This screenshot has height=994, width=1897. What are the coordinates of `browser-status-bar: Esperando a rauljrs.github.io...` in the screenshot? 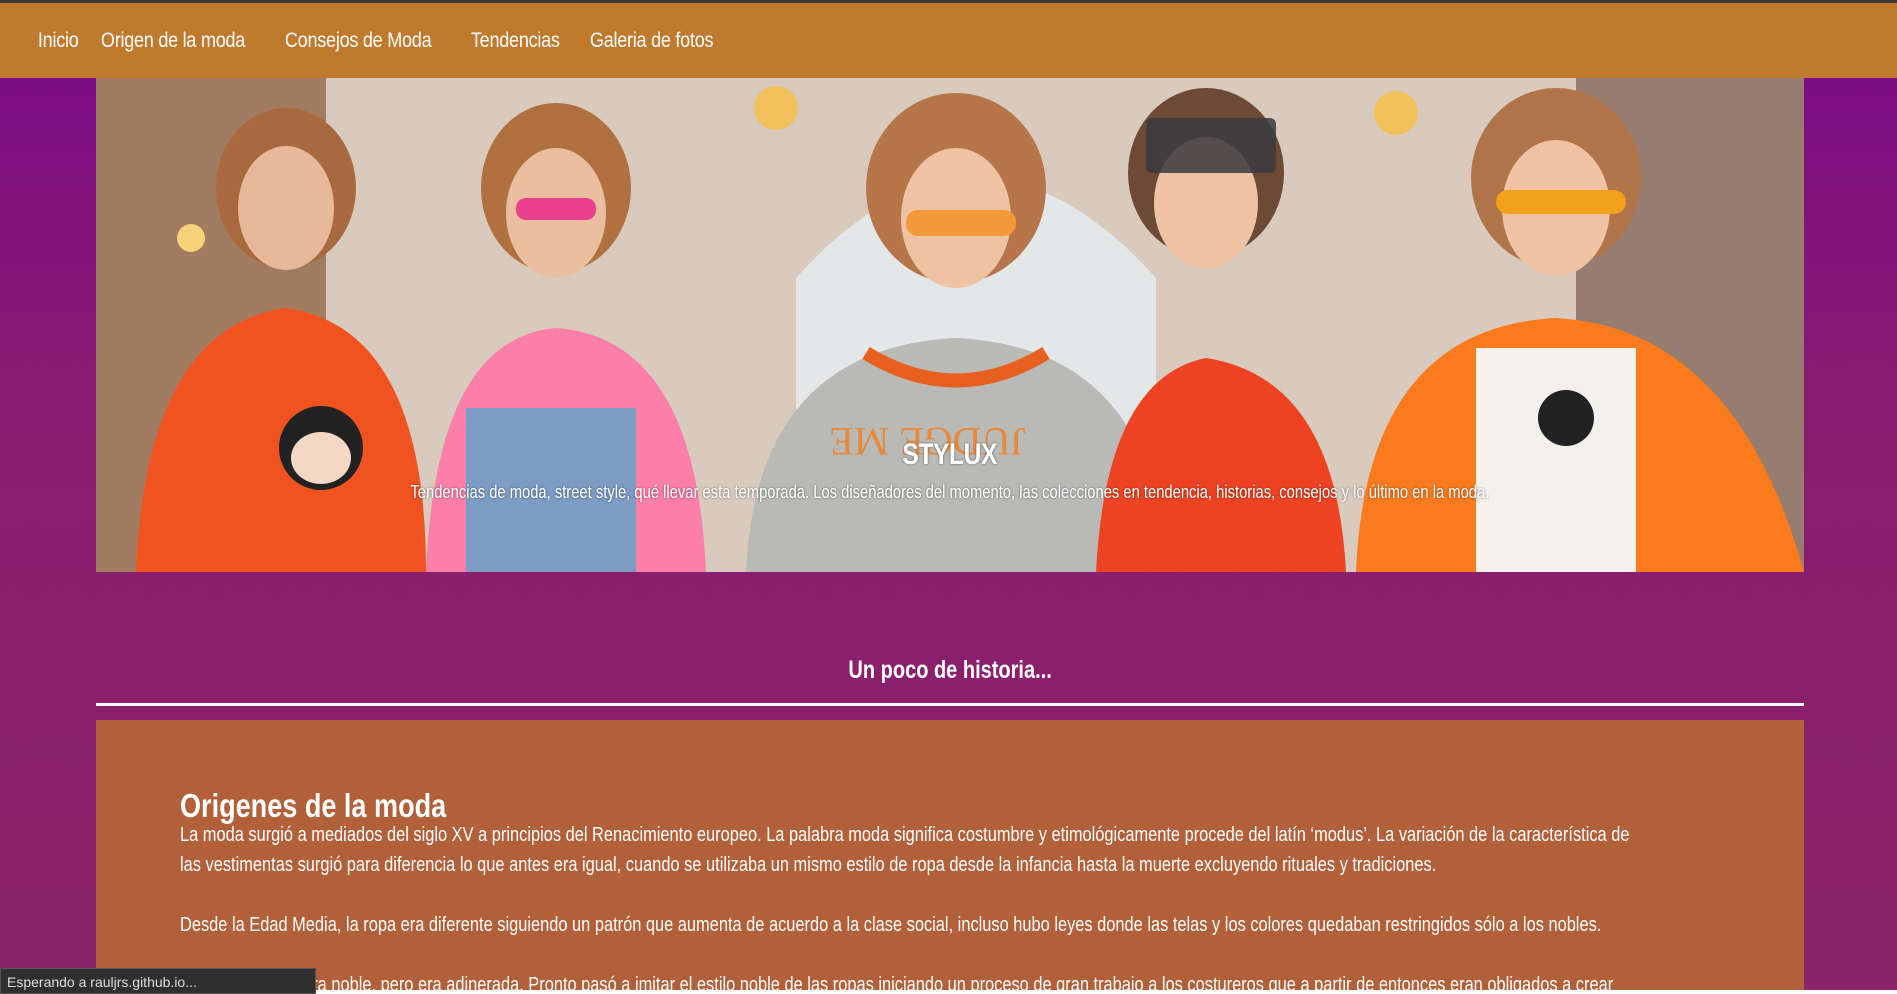 It's located at (158, 981).